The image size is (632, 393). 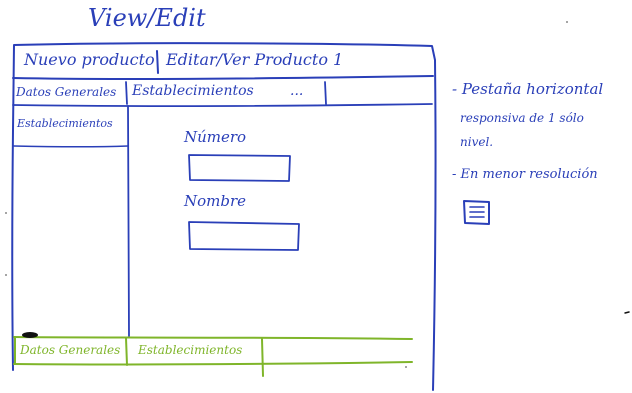 I want to click on header-tab-divider, so click(x=157, y=62).